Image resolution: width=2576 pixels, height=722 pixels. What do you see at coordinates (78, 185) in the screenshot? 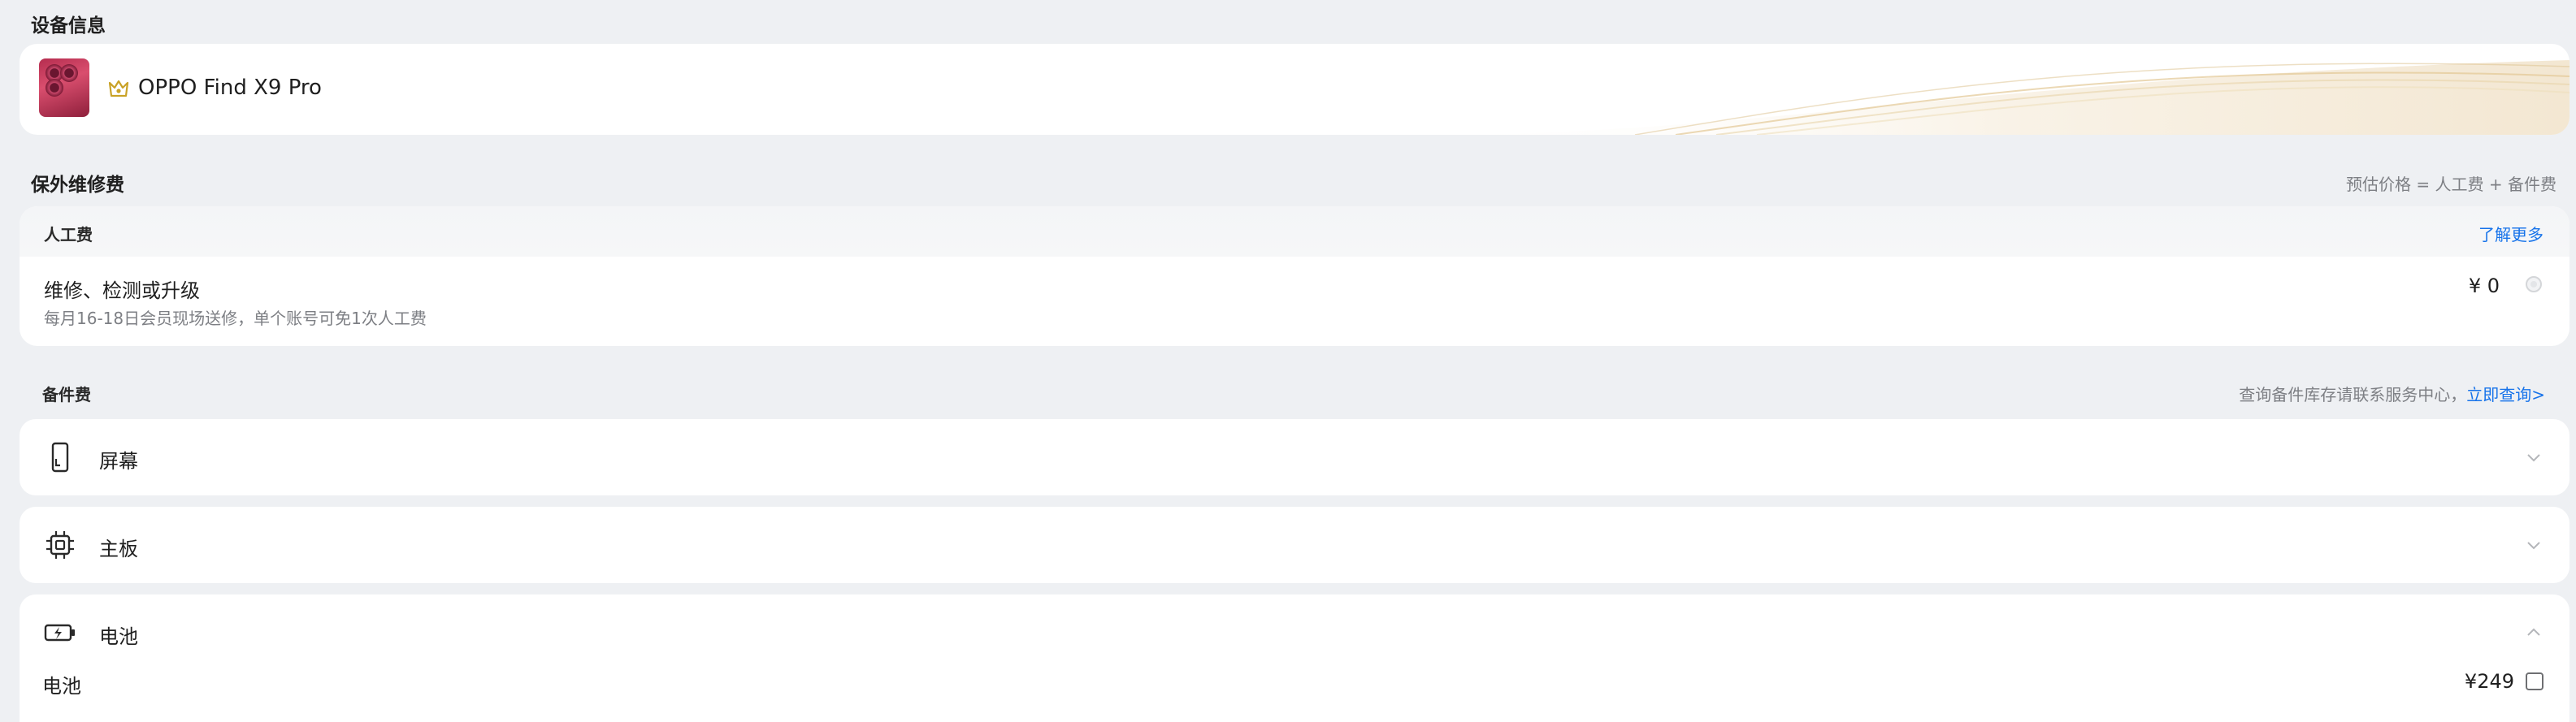
I see `repair-section-title: 保外维修费` at bounding box center [78, 185].